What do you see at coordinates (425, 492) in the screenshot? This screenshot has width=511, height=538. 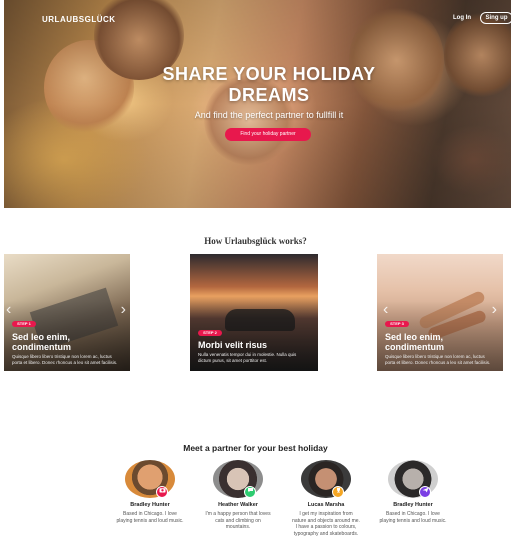 I see `plane-icon` at bounding box center [425, 492].